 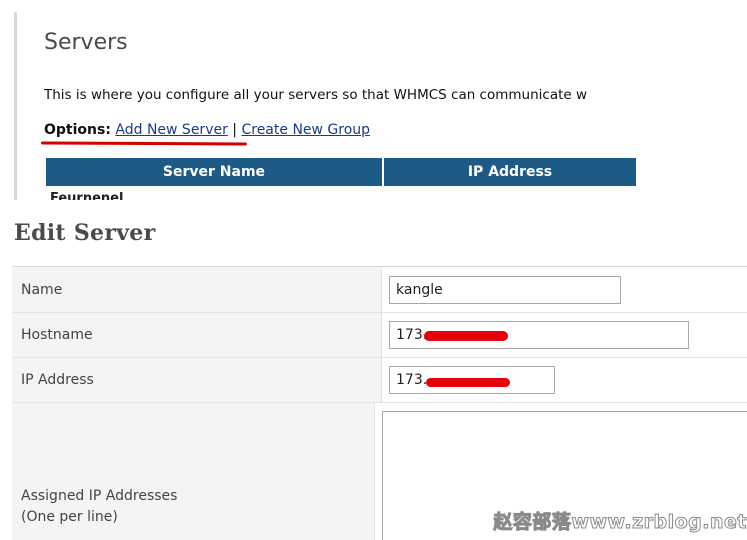 I want to click on hostname-label: Hostname, so click(x=197, y=335).